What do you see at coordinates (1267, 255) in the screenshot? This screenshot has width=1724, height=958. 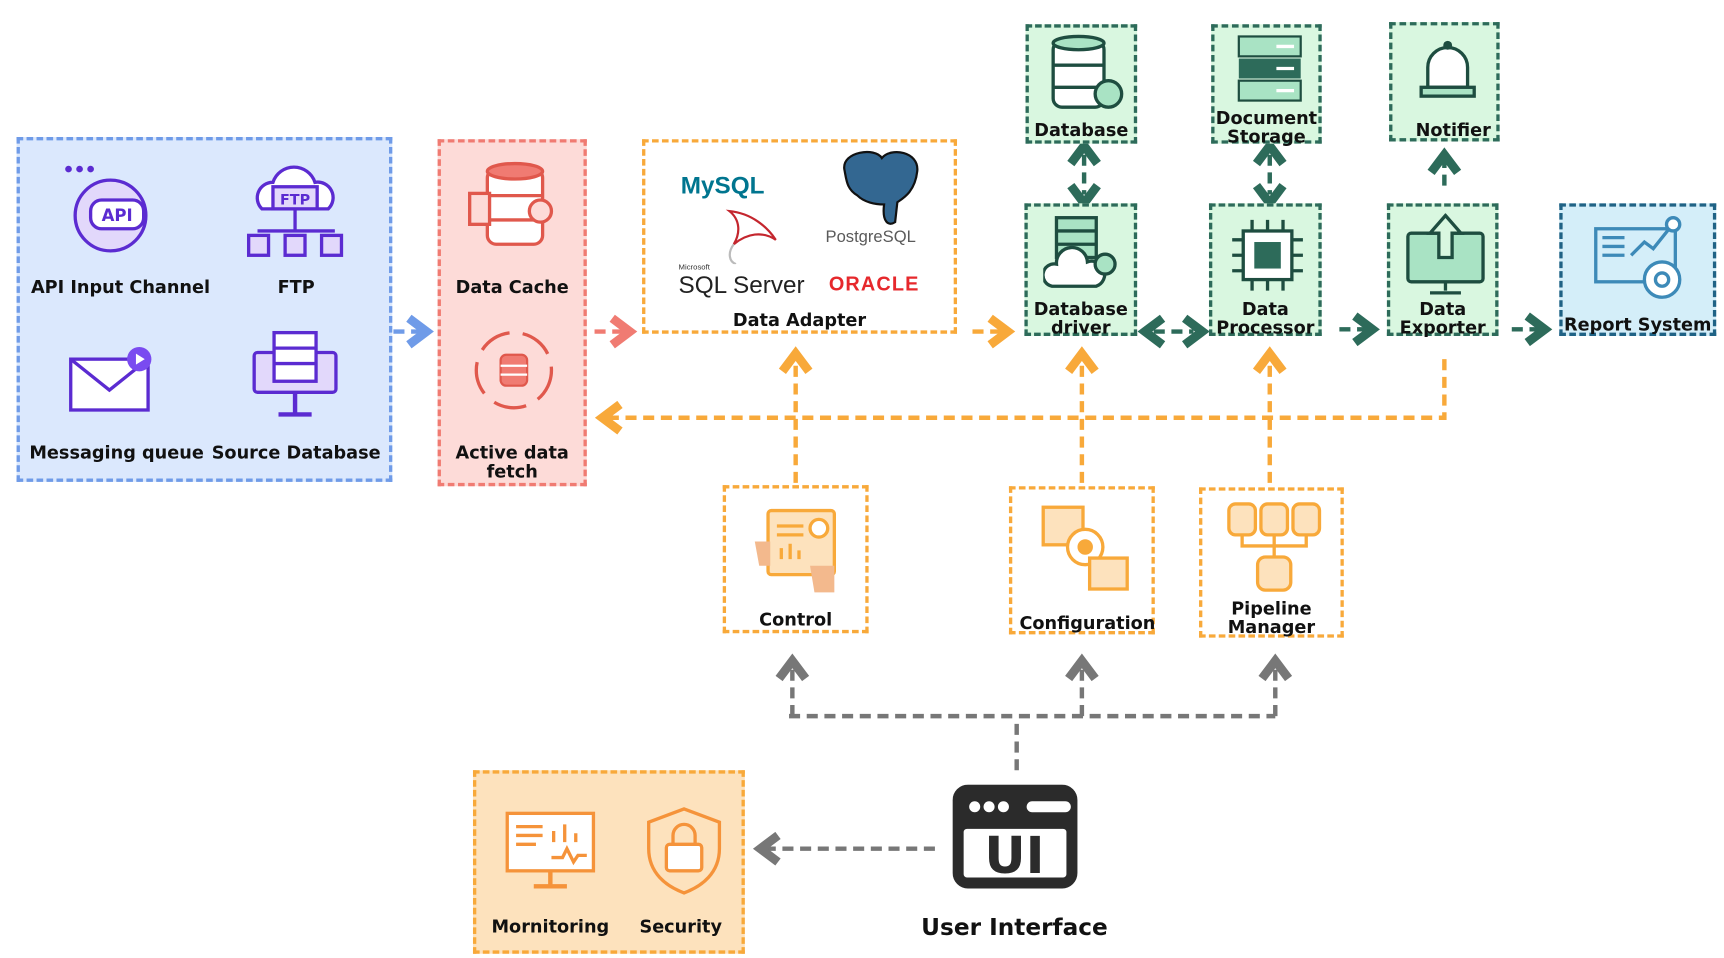 I see `processor-chip-icon` at bounding box center [1267, 255].